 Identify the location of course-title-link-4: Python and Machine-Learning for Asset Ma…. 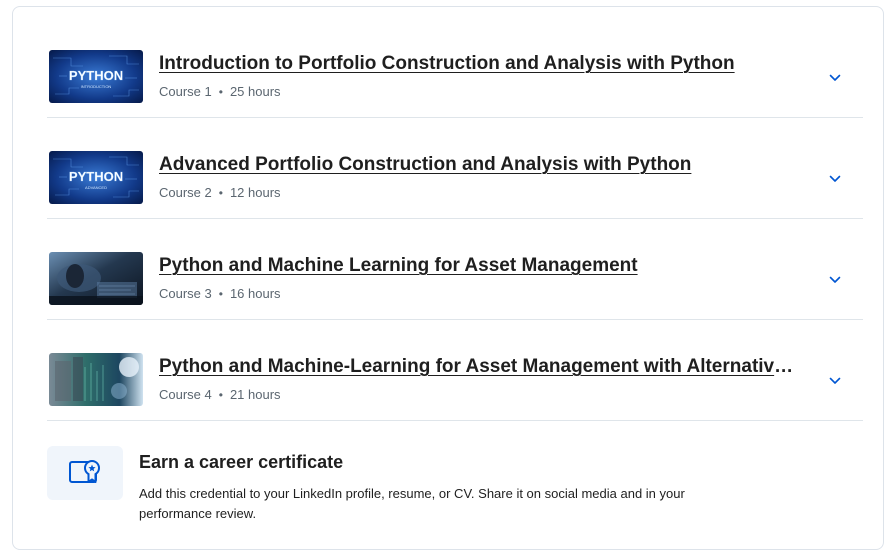
(479, 367).